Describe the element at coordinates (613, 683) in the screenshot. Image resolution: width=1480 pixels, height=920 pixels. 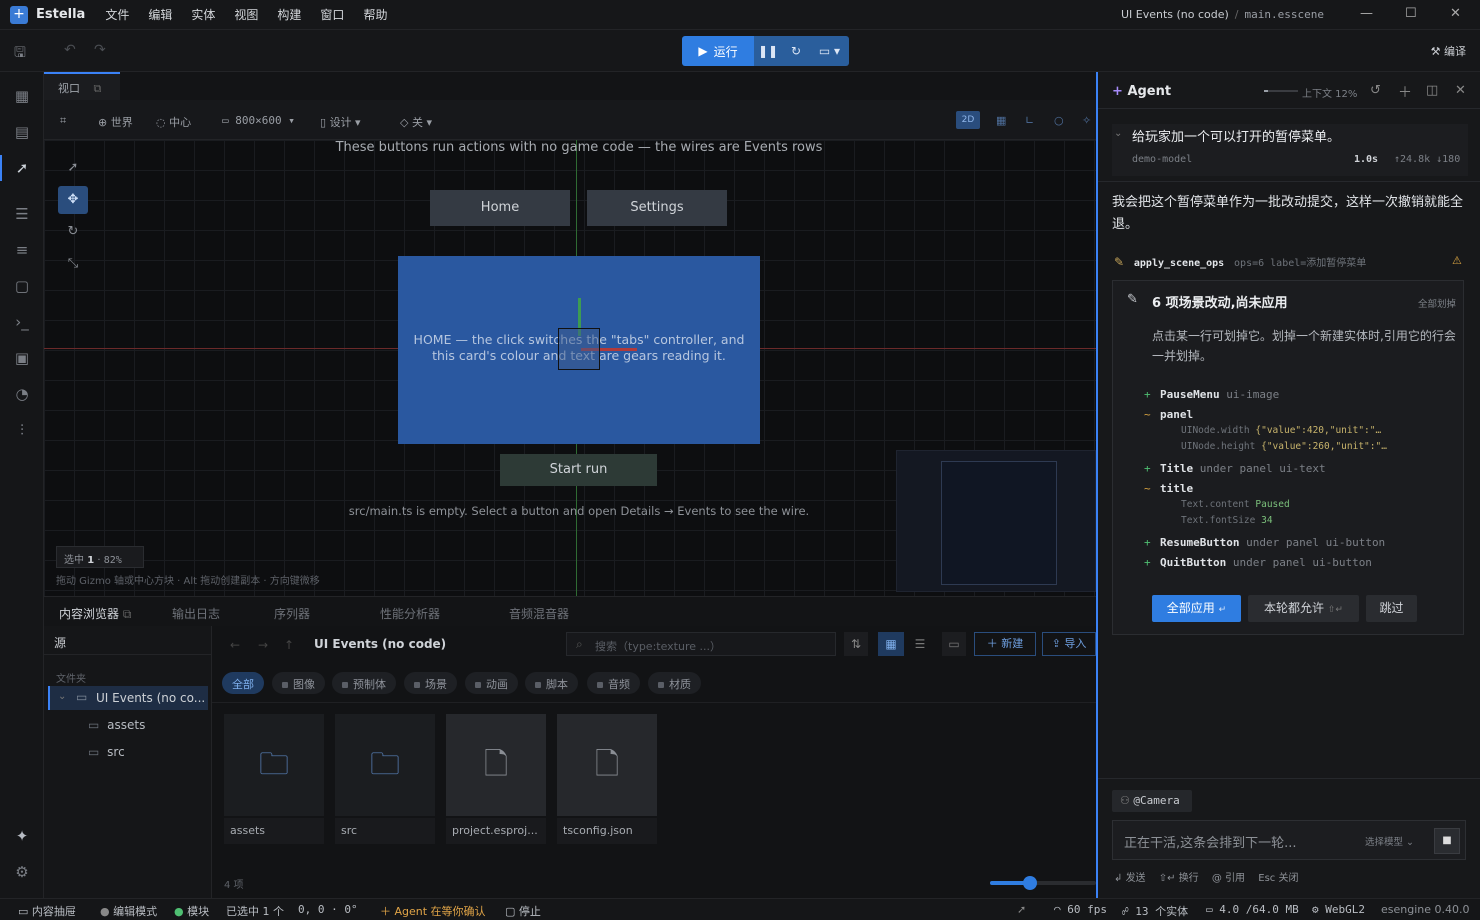
I see `filter-audio: 音频` at that location.